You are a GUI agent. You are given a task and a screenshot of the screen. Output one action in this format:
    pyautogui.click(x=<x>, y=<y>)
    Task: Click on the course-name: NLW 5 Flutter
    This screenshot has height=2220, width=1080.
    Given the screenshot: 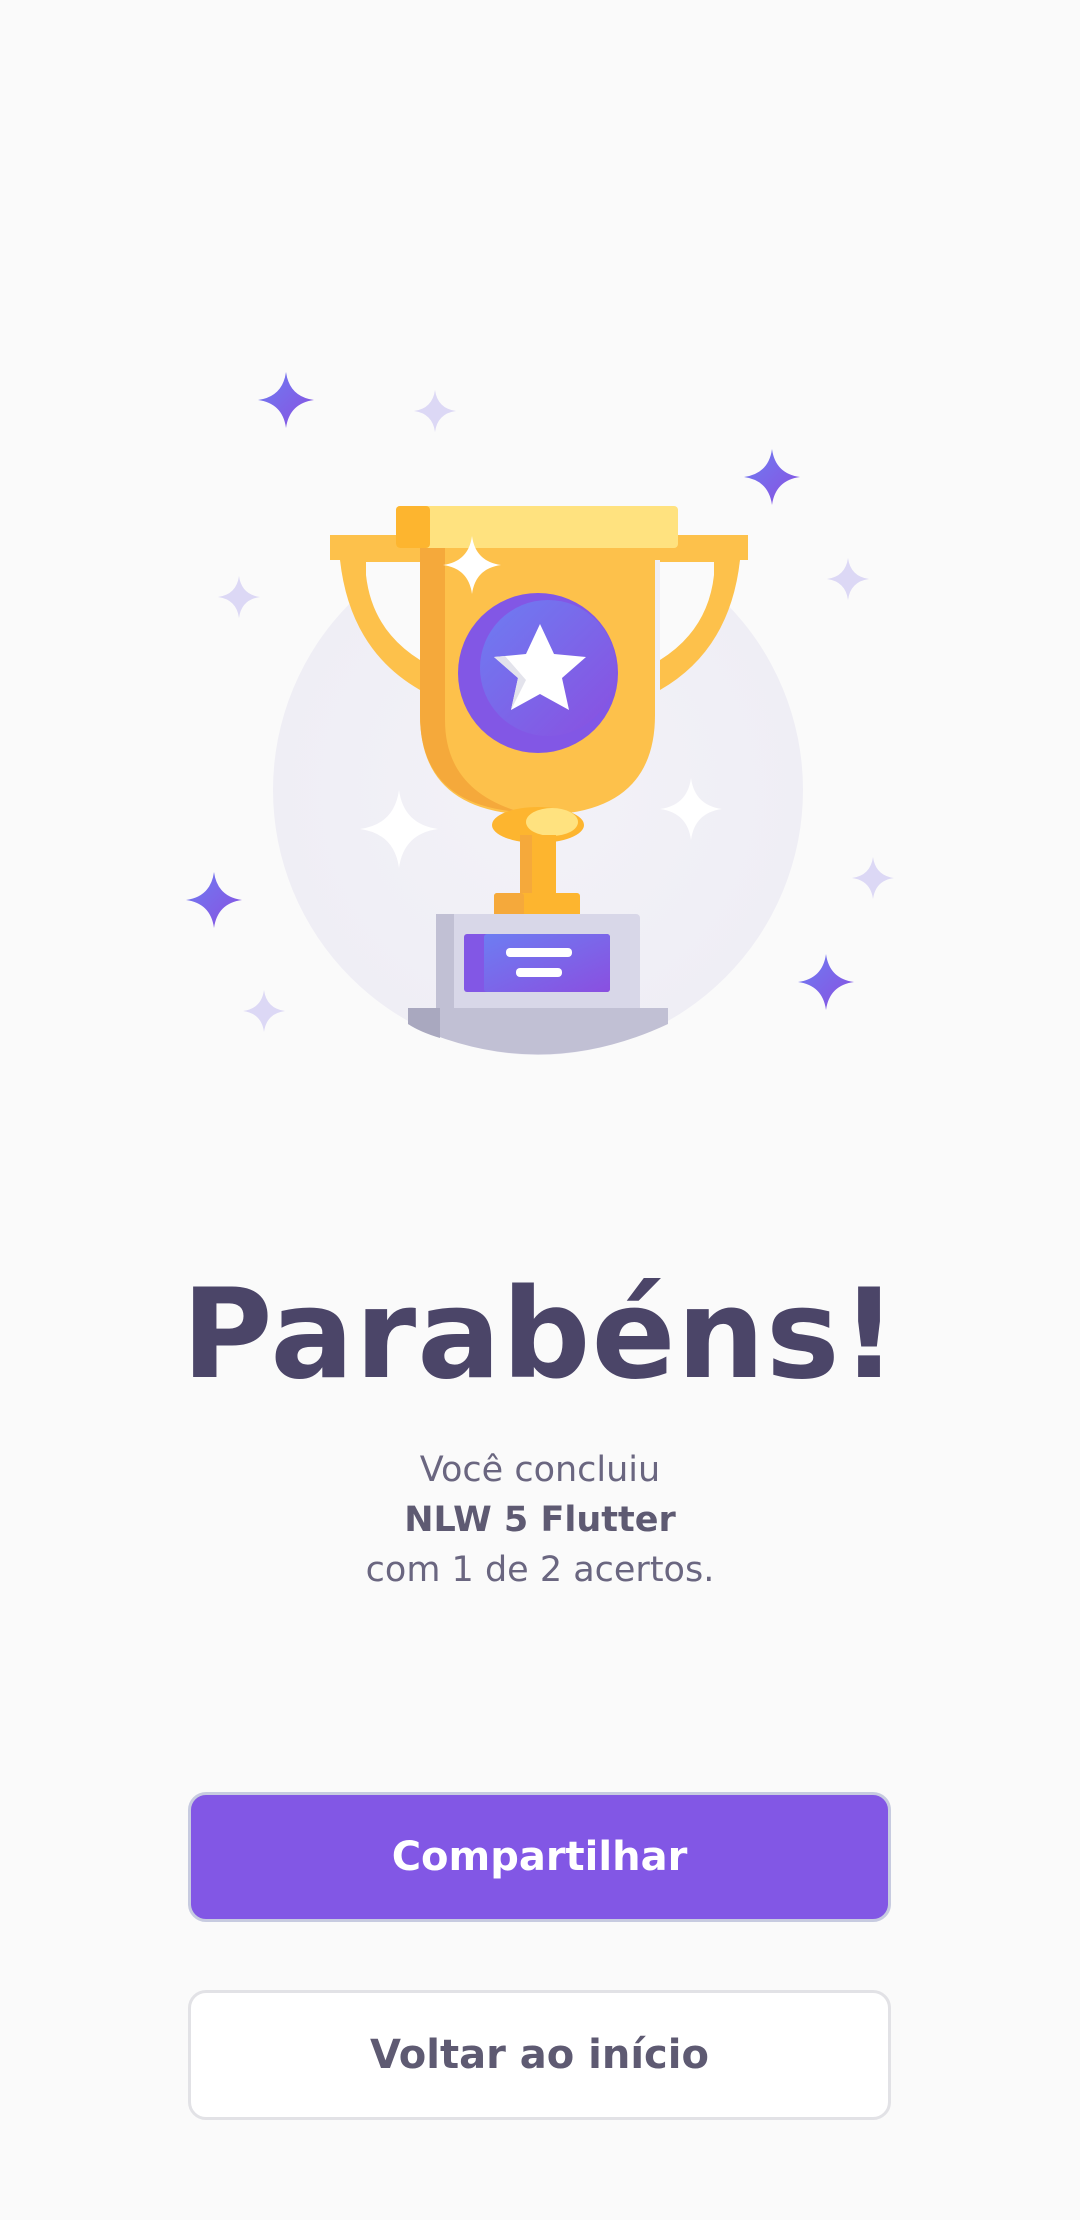 What is the action you would take?
    pyautogui.click(x=540, y=1520)
    